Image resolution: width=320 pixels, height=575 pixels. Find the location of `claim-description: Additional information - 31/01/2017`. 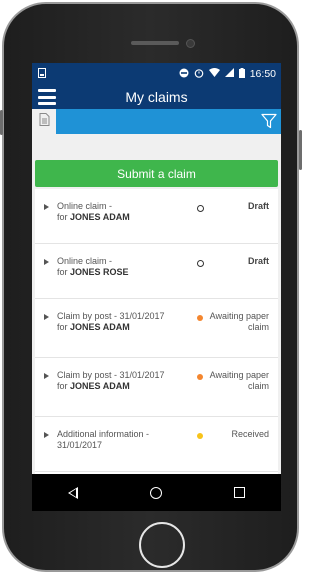

claim-description: Additional information - 31/01/2017 is located at coordinates (122, 440).